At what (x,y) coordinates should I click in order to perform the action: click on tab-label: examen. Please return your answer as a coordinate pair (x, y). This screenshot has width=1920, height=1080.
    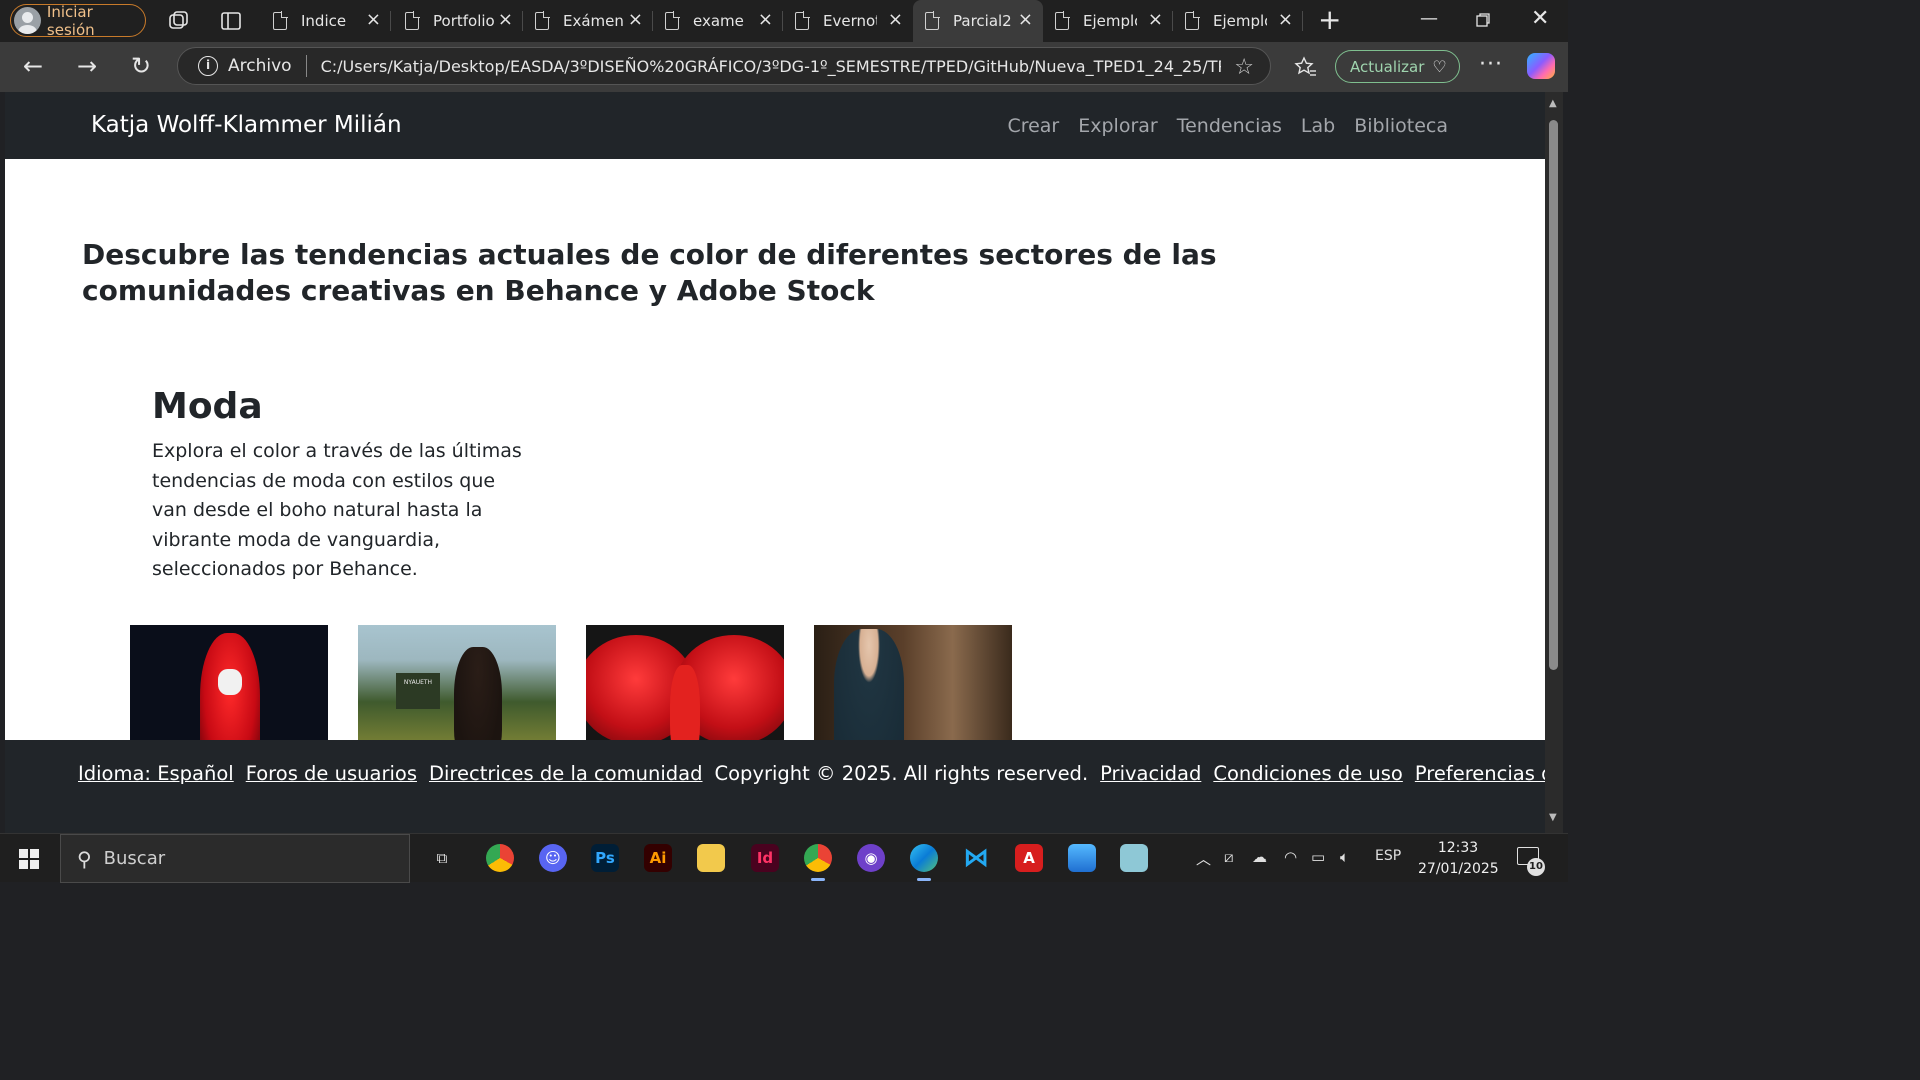
    Looking at the image, I should click on (719, 21).